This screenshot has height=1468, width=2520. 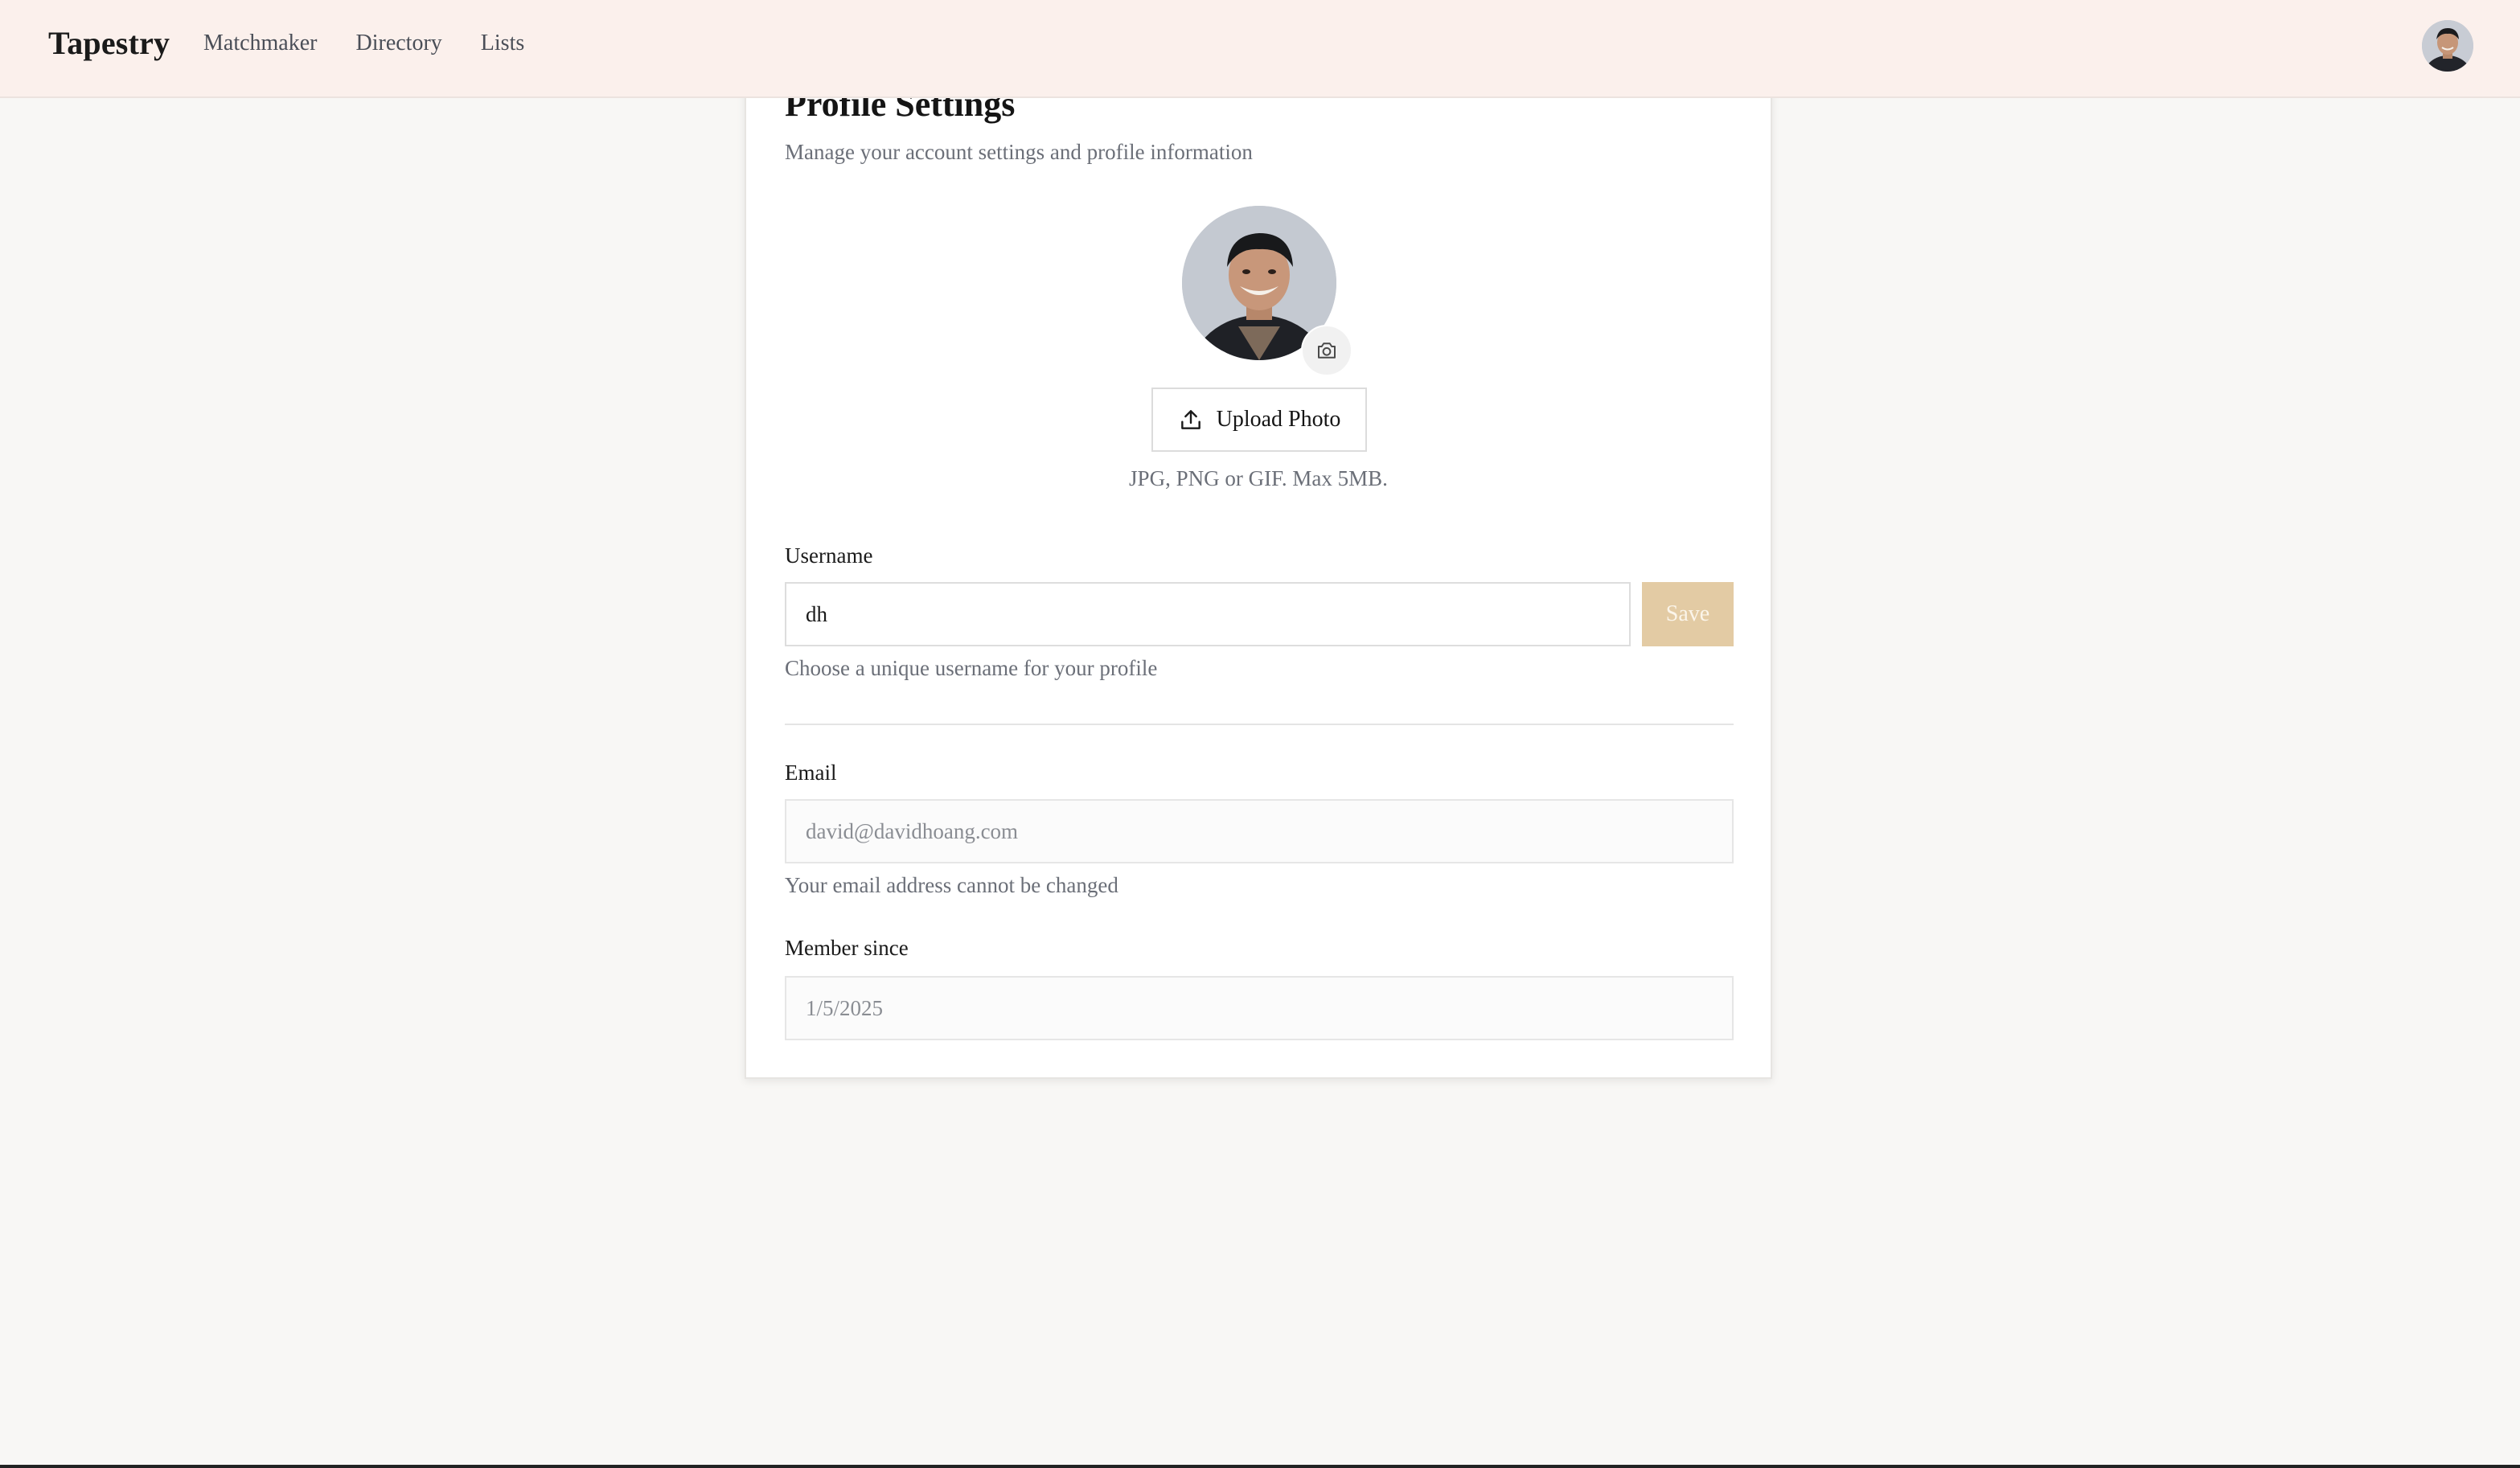 I want to click on main-nav: Matchmaker Directory Lists, so click(x=363, y=43).